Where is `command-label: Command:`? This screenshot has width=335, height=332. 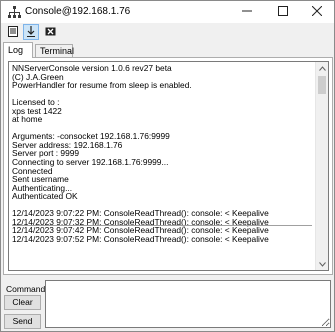
command-label: Command: is located at coordinates (27, 289).